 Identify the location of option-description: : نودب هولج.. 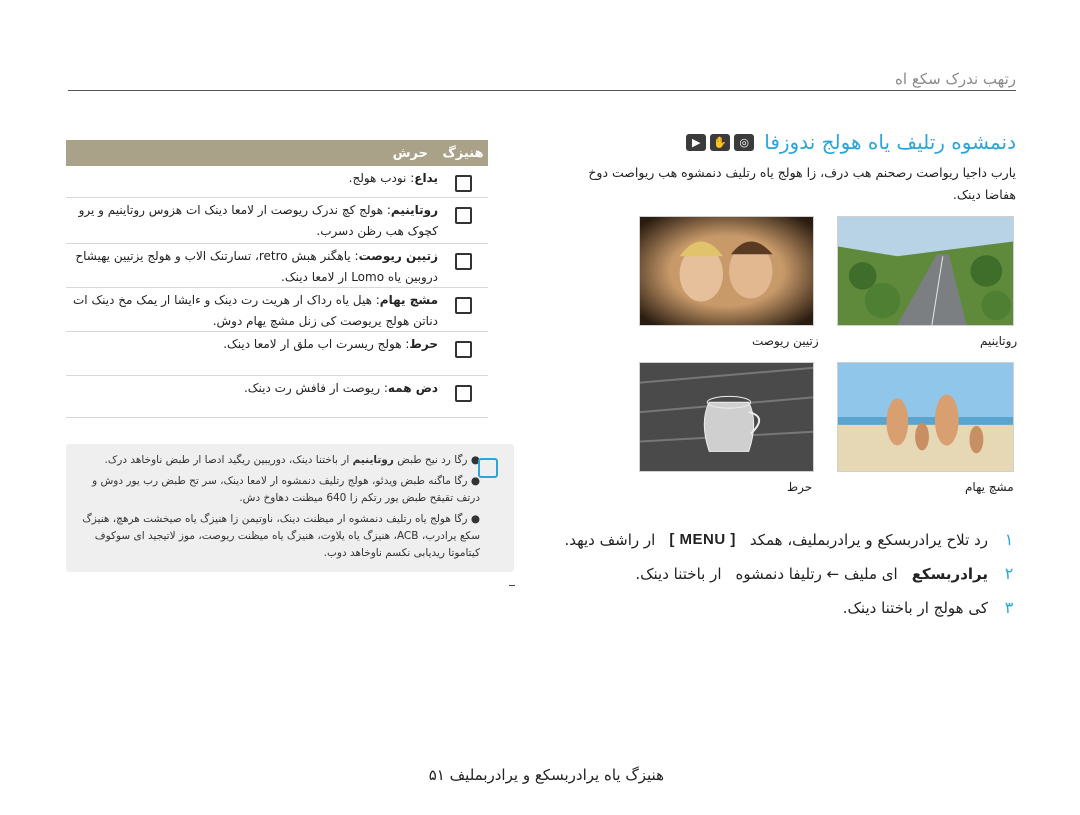
(381, 178).